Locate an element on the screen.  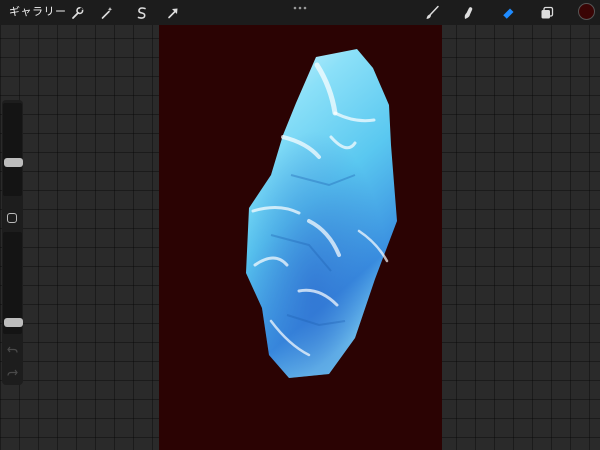
left-sidebar is located at coordinates (12, 242).